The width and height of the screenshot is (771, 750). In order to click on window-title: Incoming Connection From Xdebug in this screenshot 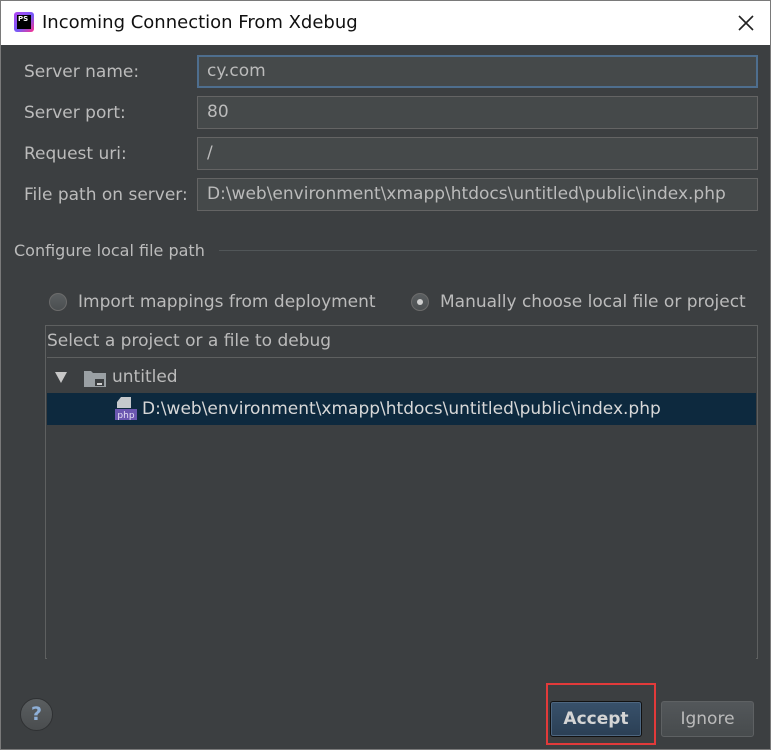, I will do `click(200, 22)`.